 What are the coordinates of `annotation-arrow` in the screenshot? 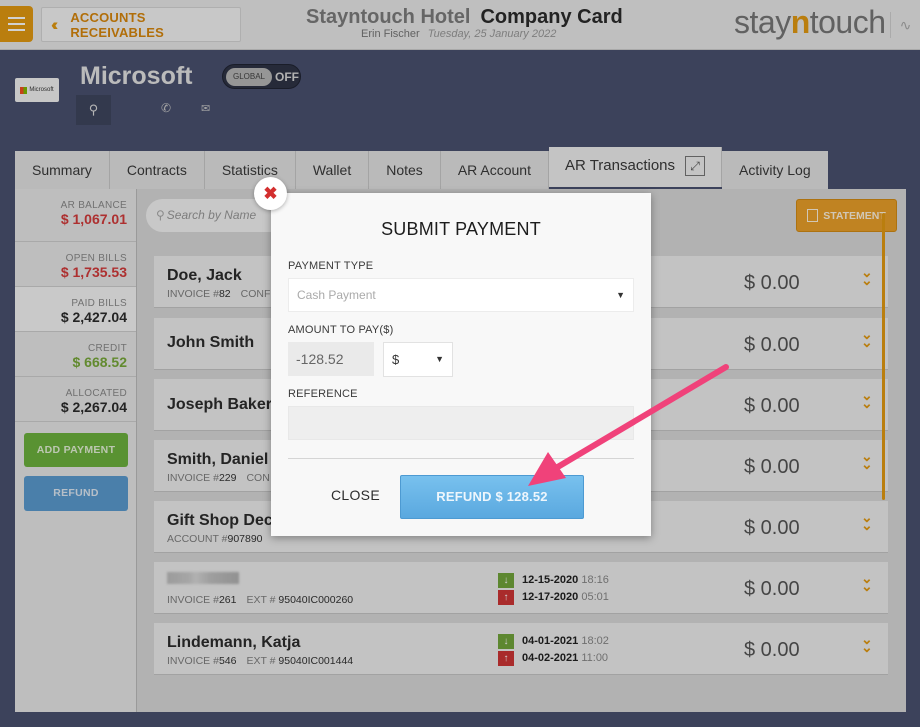 It's located at (628, 425).